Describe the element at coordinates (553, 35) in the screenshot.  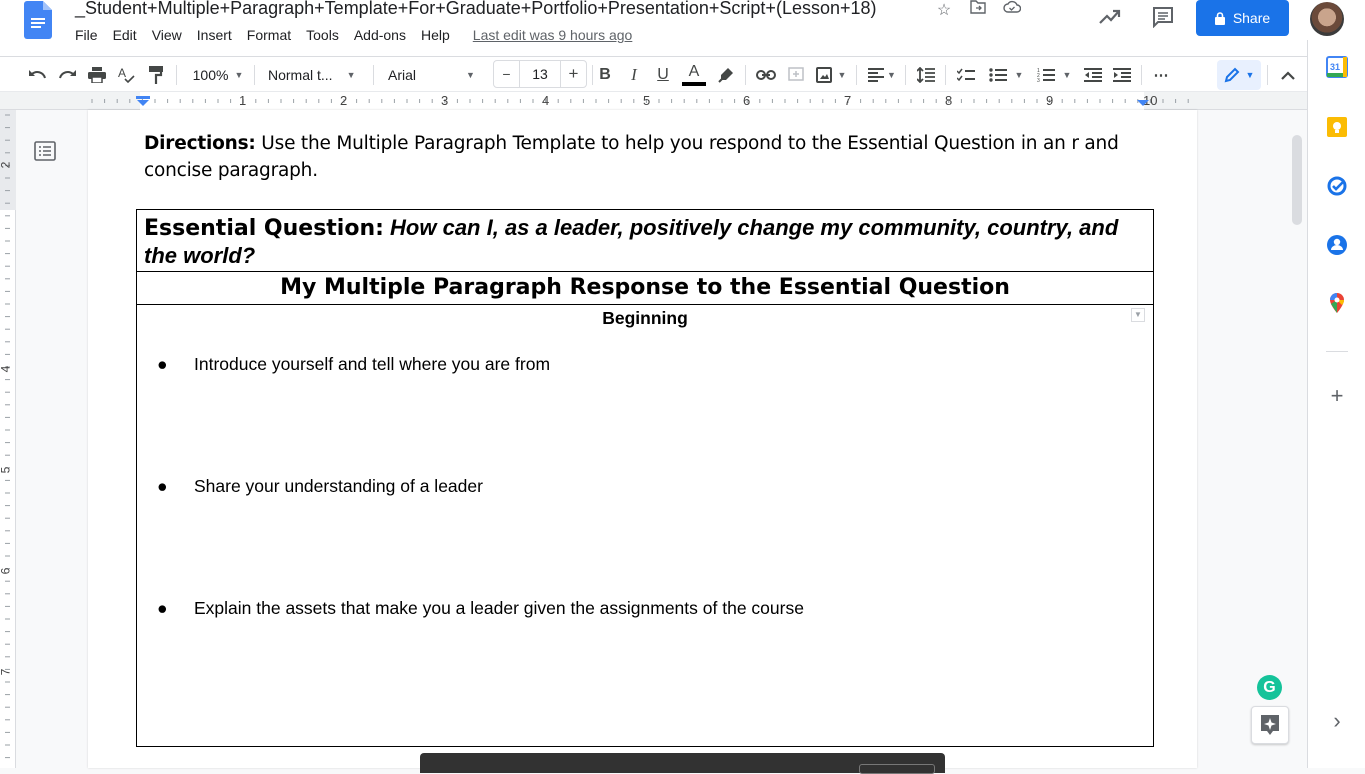
I see `last-edit-link: Last edit was 9 hours ago` at that location.